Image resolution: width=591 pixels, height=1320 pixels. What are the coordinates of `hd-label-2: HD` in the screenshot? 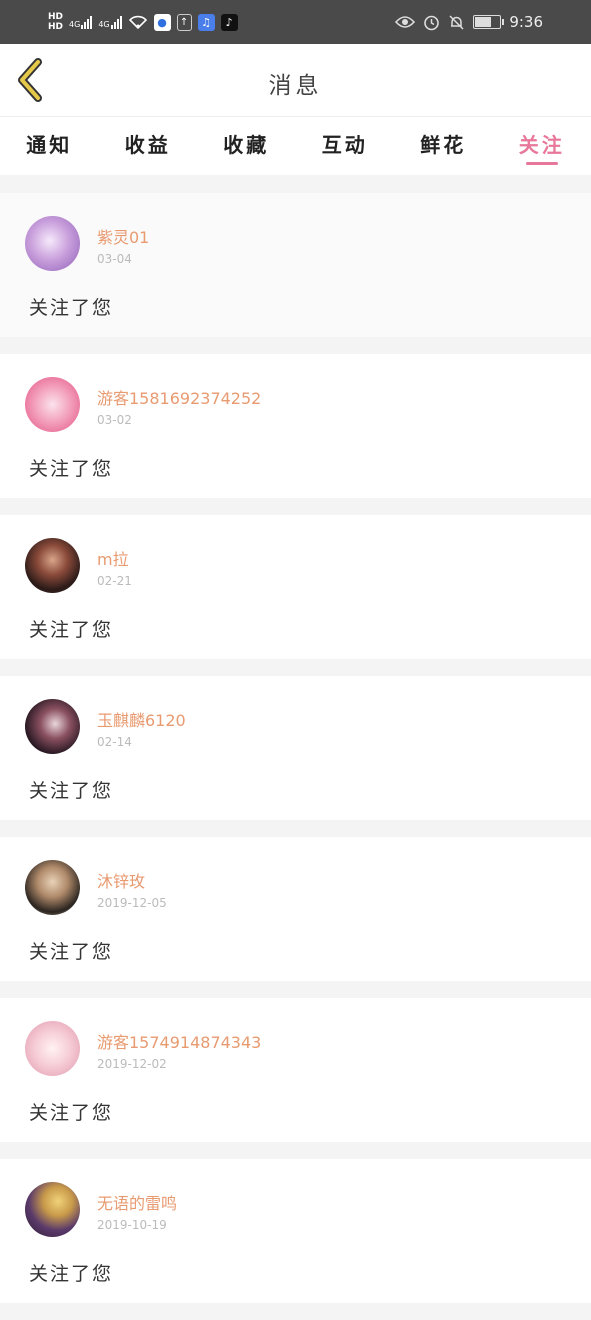 It's located at (55, 27).